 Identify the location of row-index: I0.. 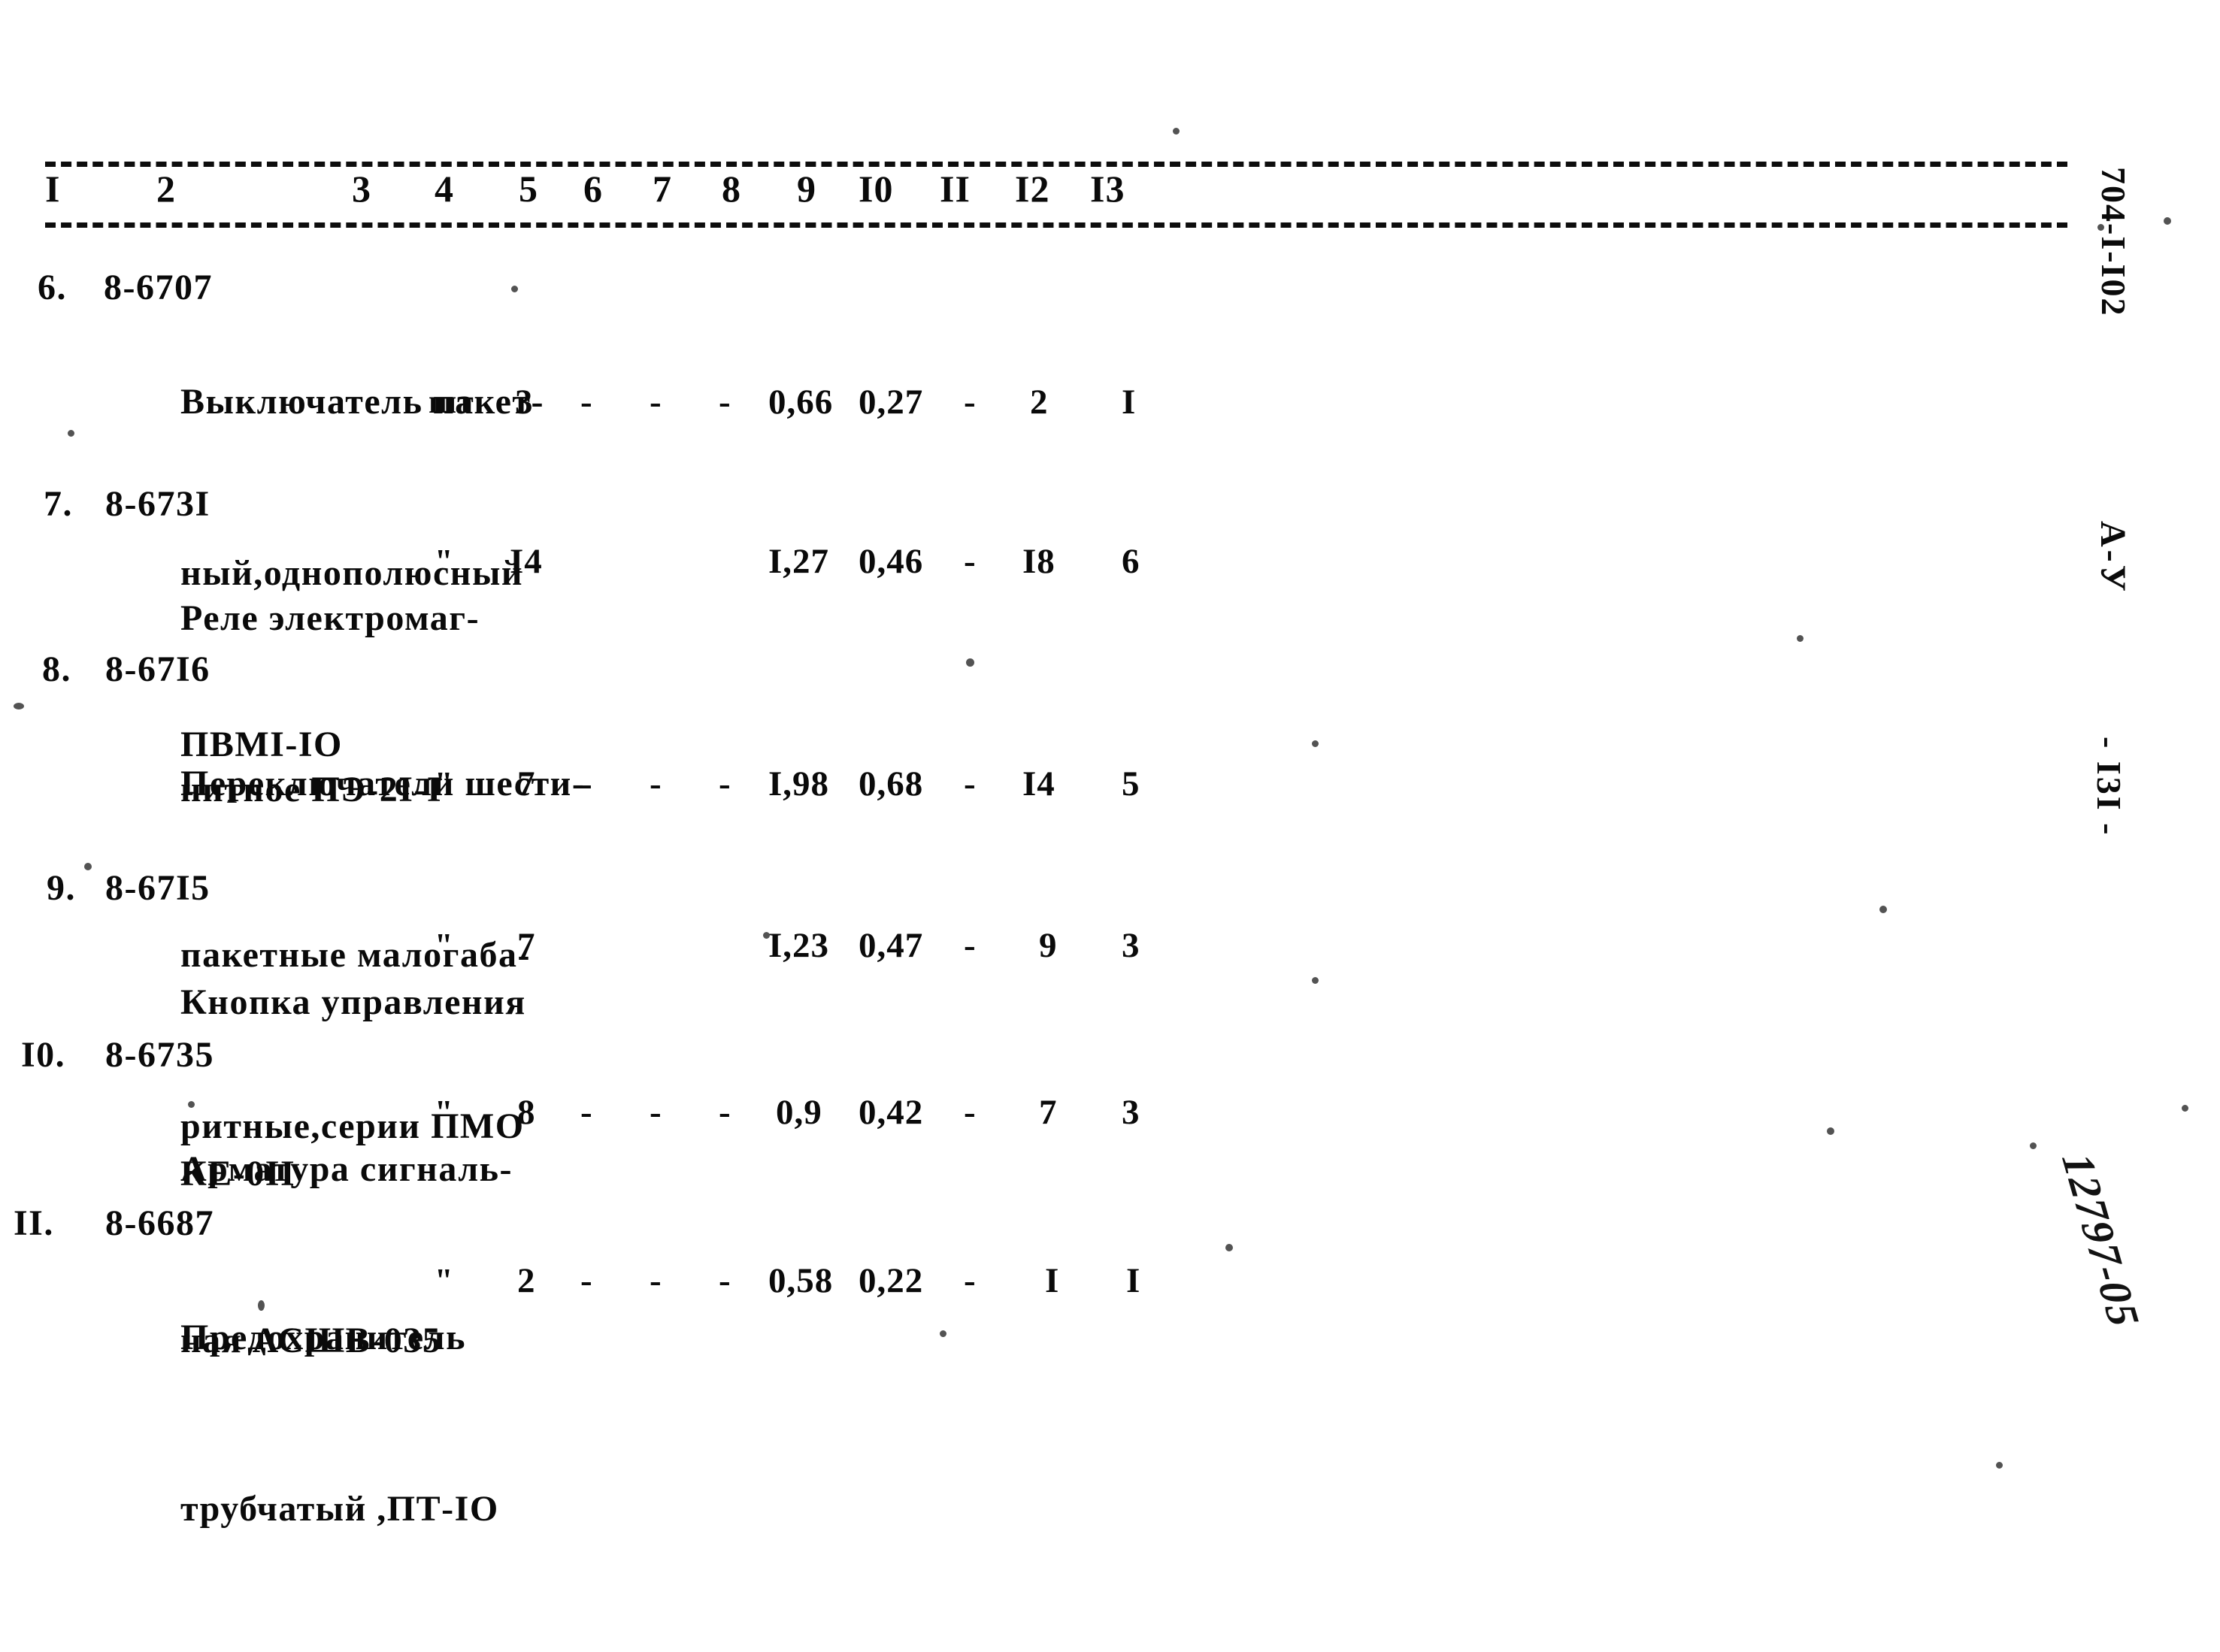
(44, 1055).